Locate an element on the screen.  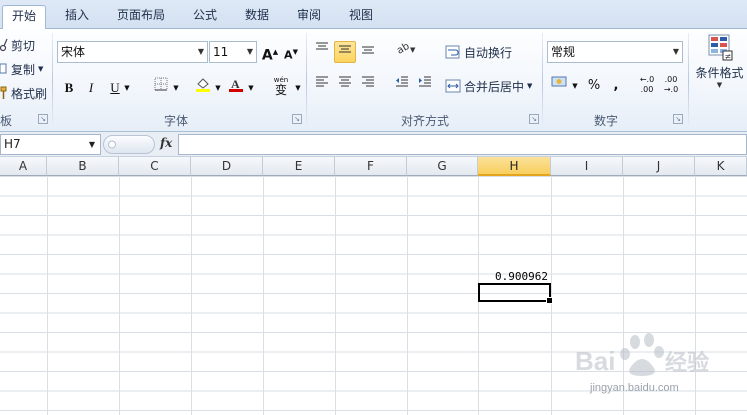
align-center-icon is located at coordinates (345, 81).